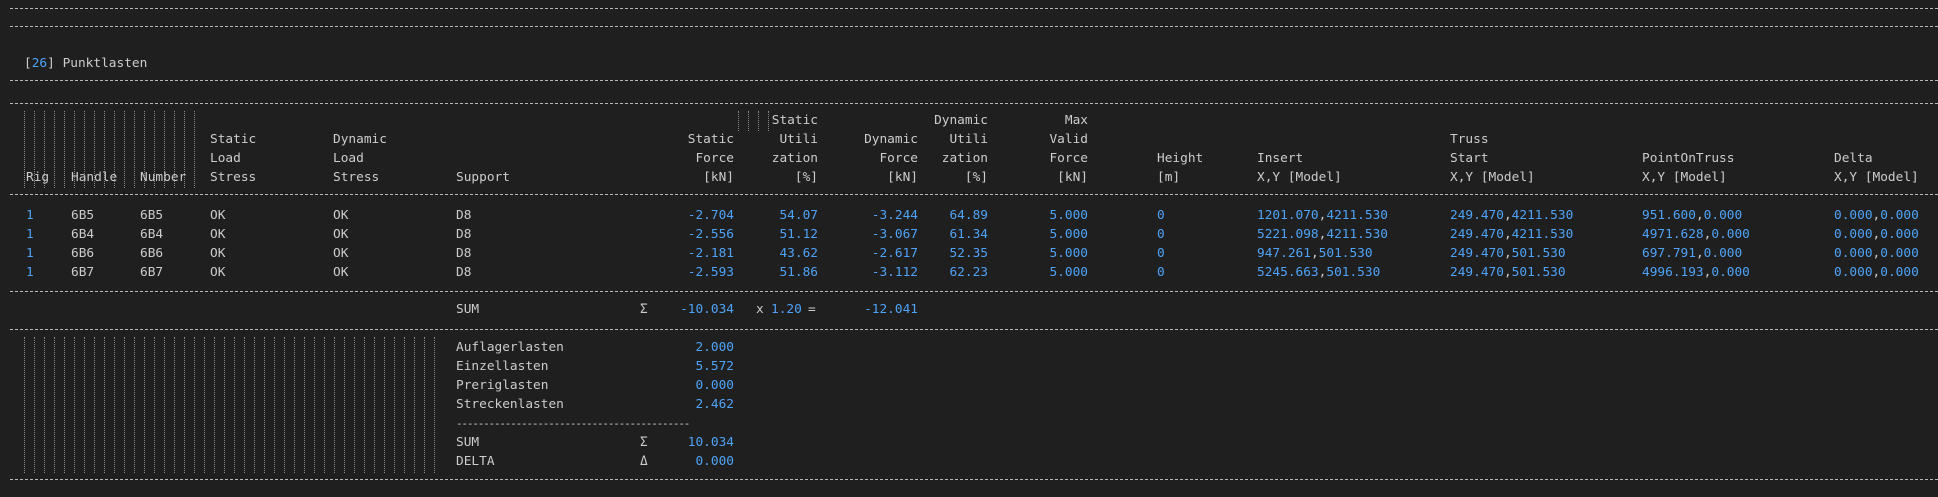 This screenshot has width=1938, height=497. I want to click on header-dynamic-force-3: [kN], so click(902, 177).